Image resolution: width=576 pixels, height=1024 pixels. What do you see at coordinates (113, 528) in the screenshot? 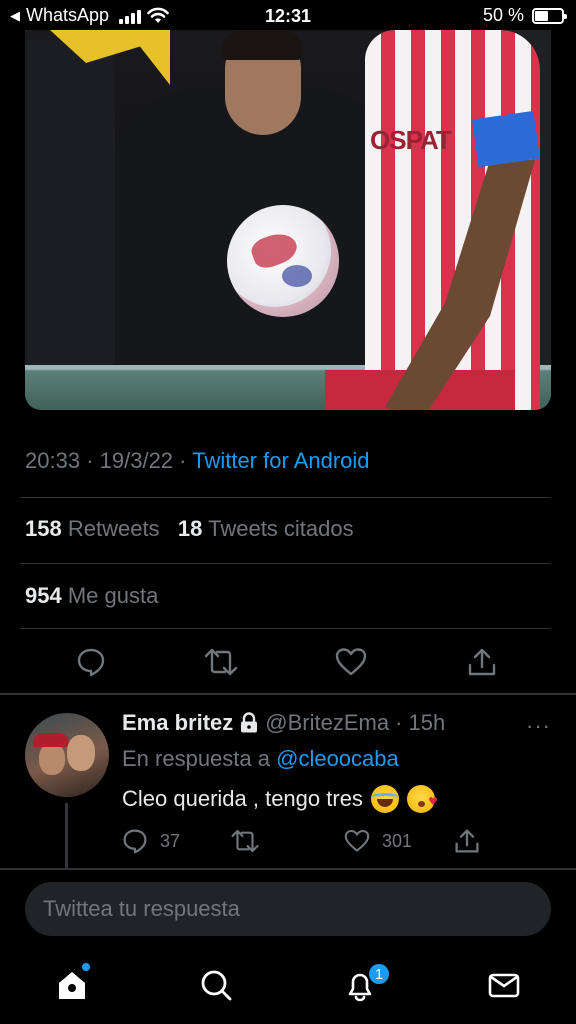
I see `retweets-label: Retweets` at bounding box center [113, 528].